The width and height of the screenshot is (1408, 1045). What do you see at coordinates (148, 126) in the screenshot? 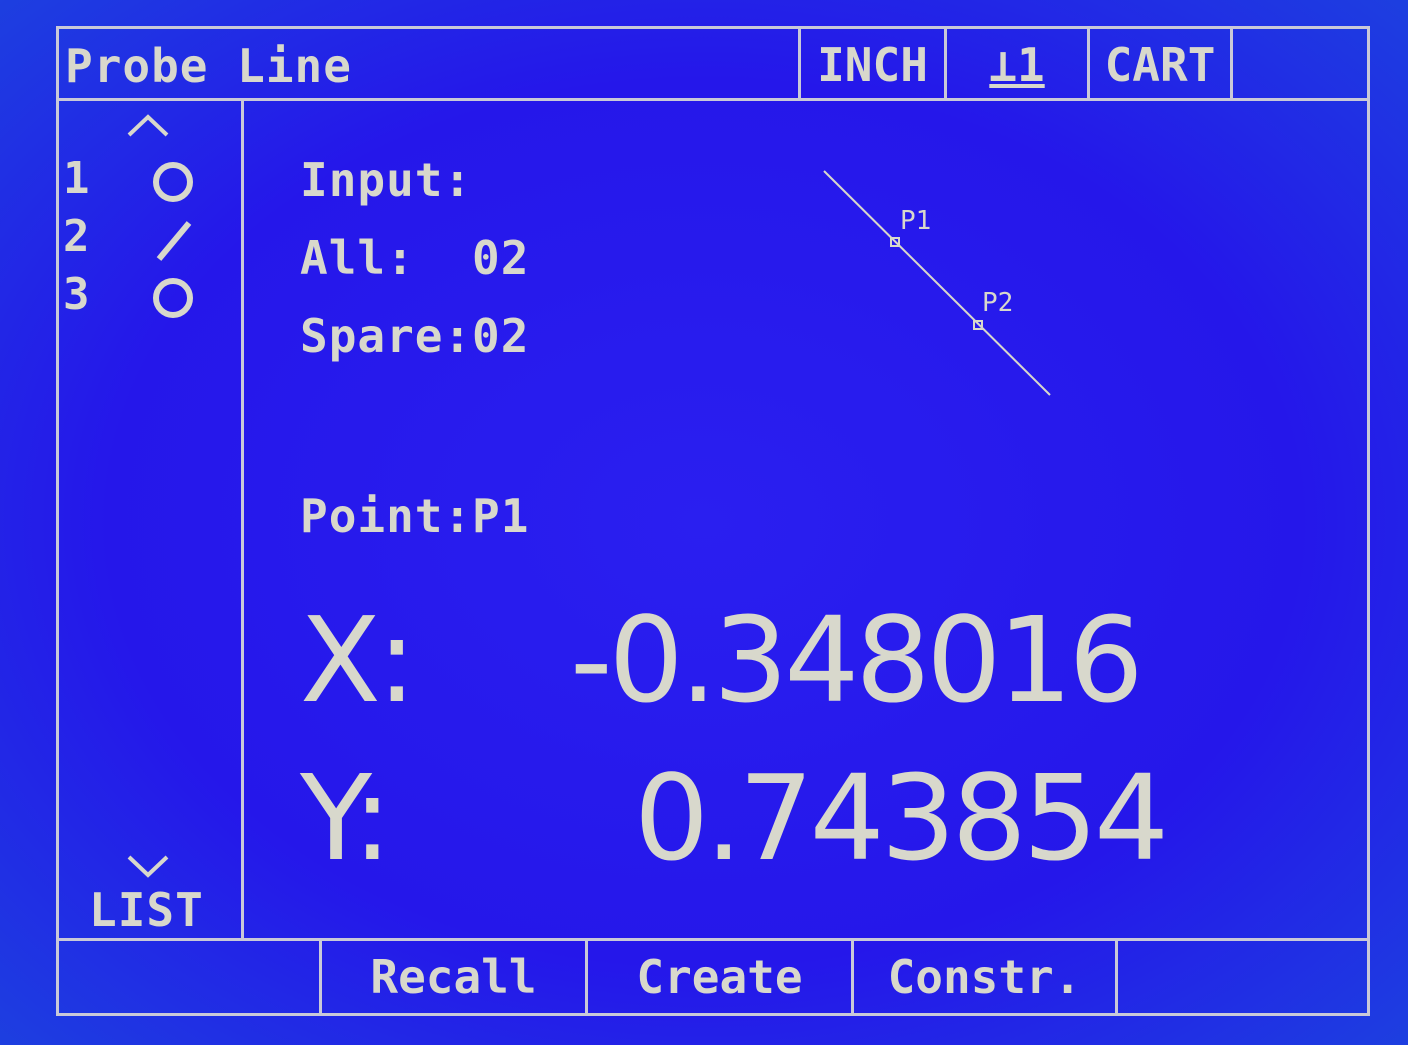
I see `scroll-up-icon` at bounding box center [148, 126].